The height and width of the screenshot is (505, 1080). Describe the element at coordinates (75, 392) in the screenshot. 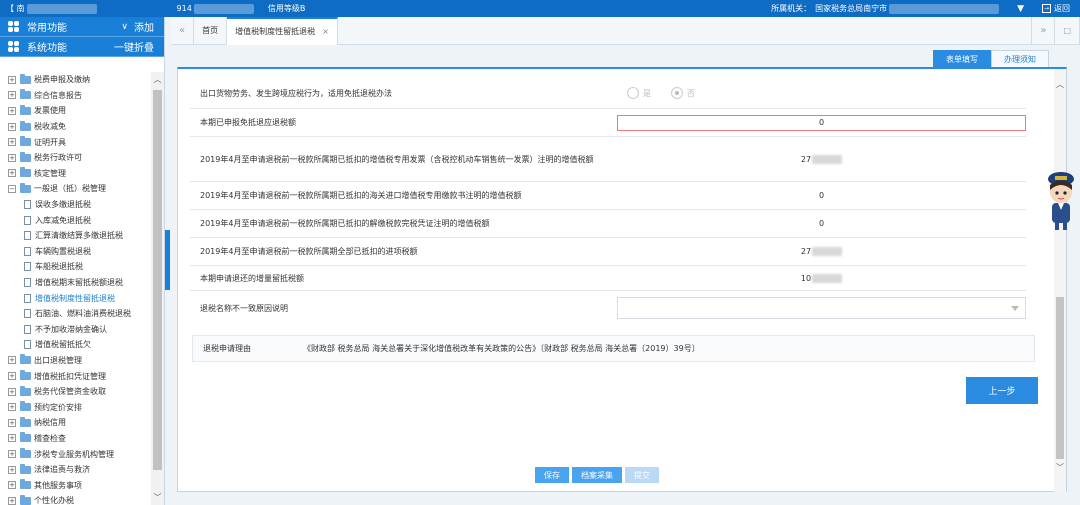

I see `sidebar-item: + 税务代保管资金收取` at that location.